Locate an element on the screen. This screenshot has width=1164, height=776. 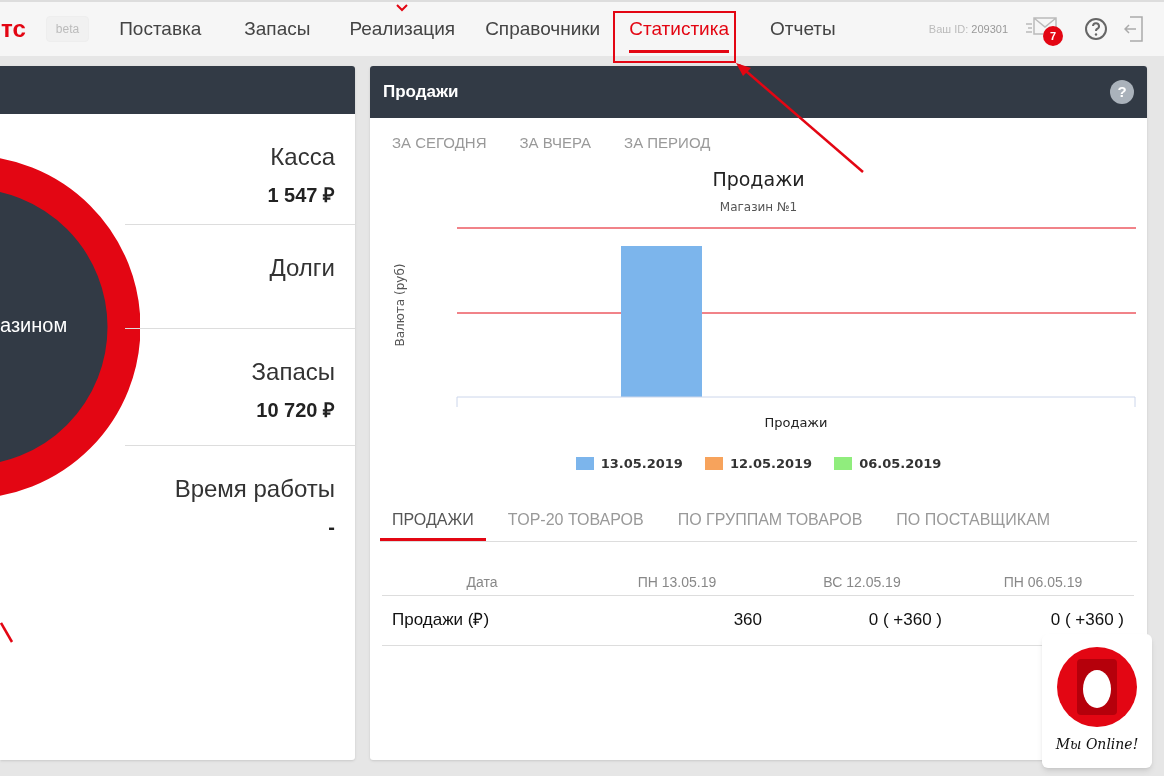
stat-value: 1 547 ₽ is located at coordinates (301, 195).